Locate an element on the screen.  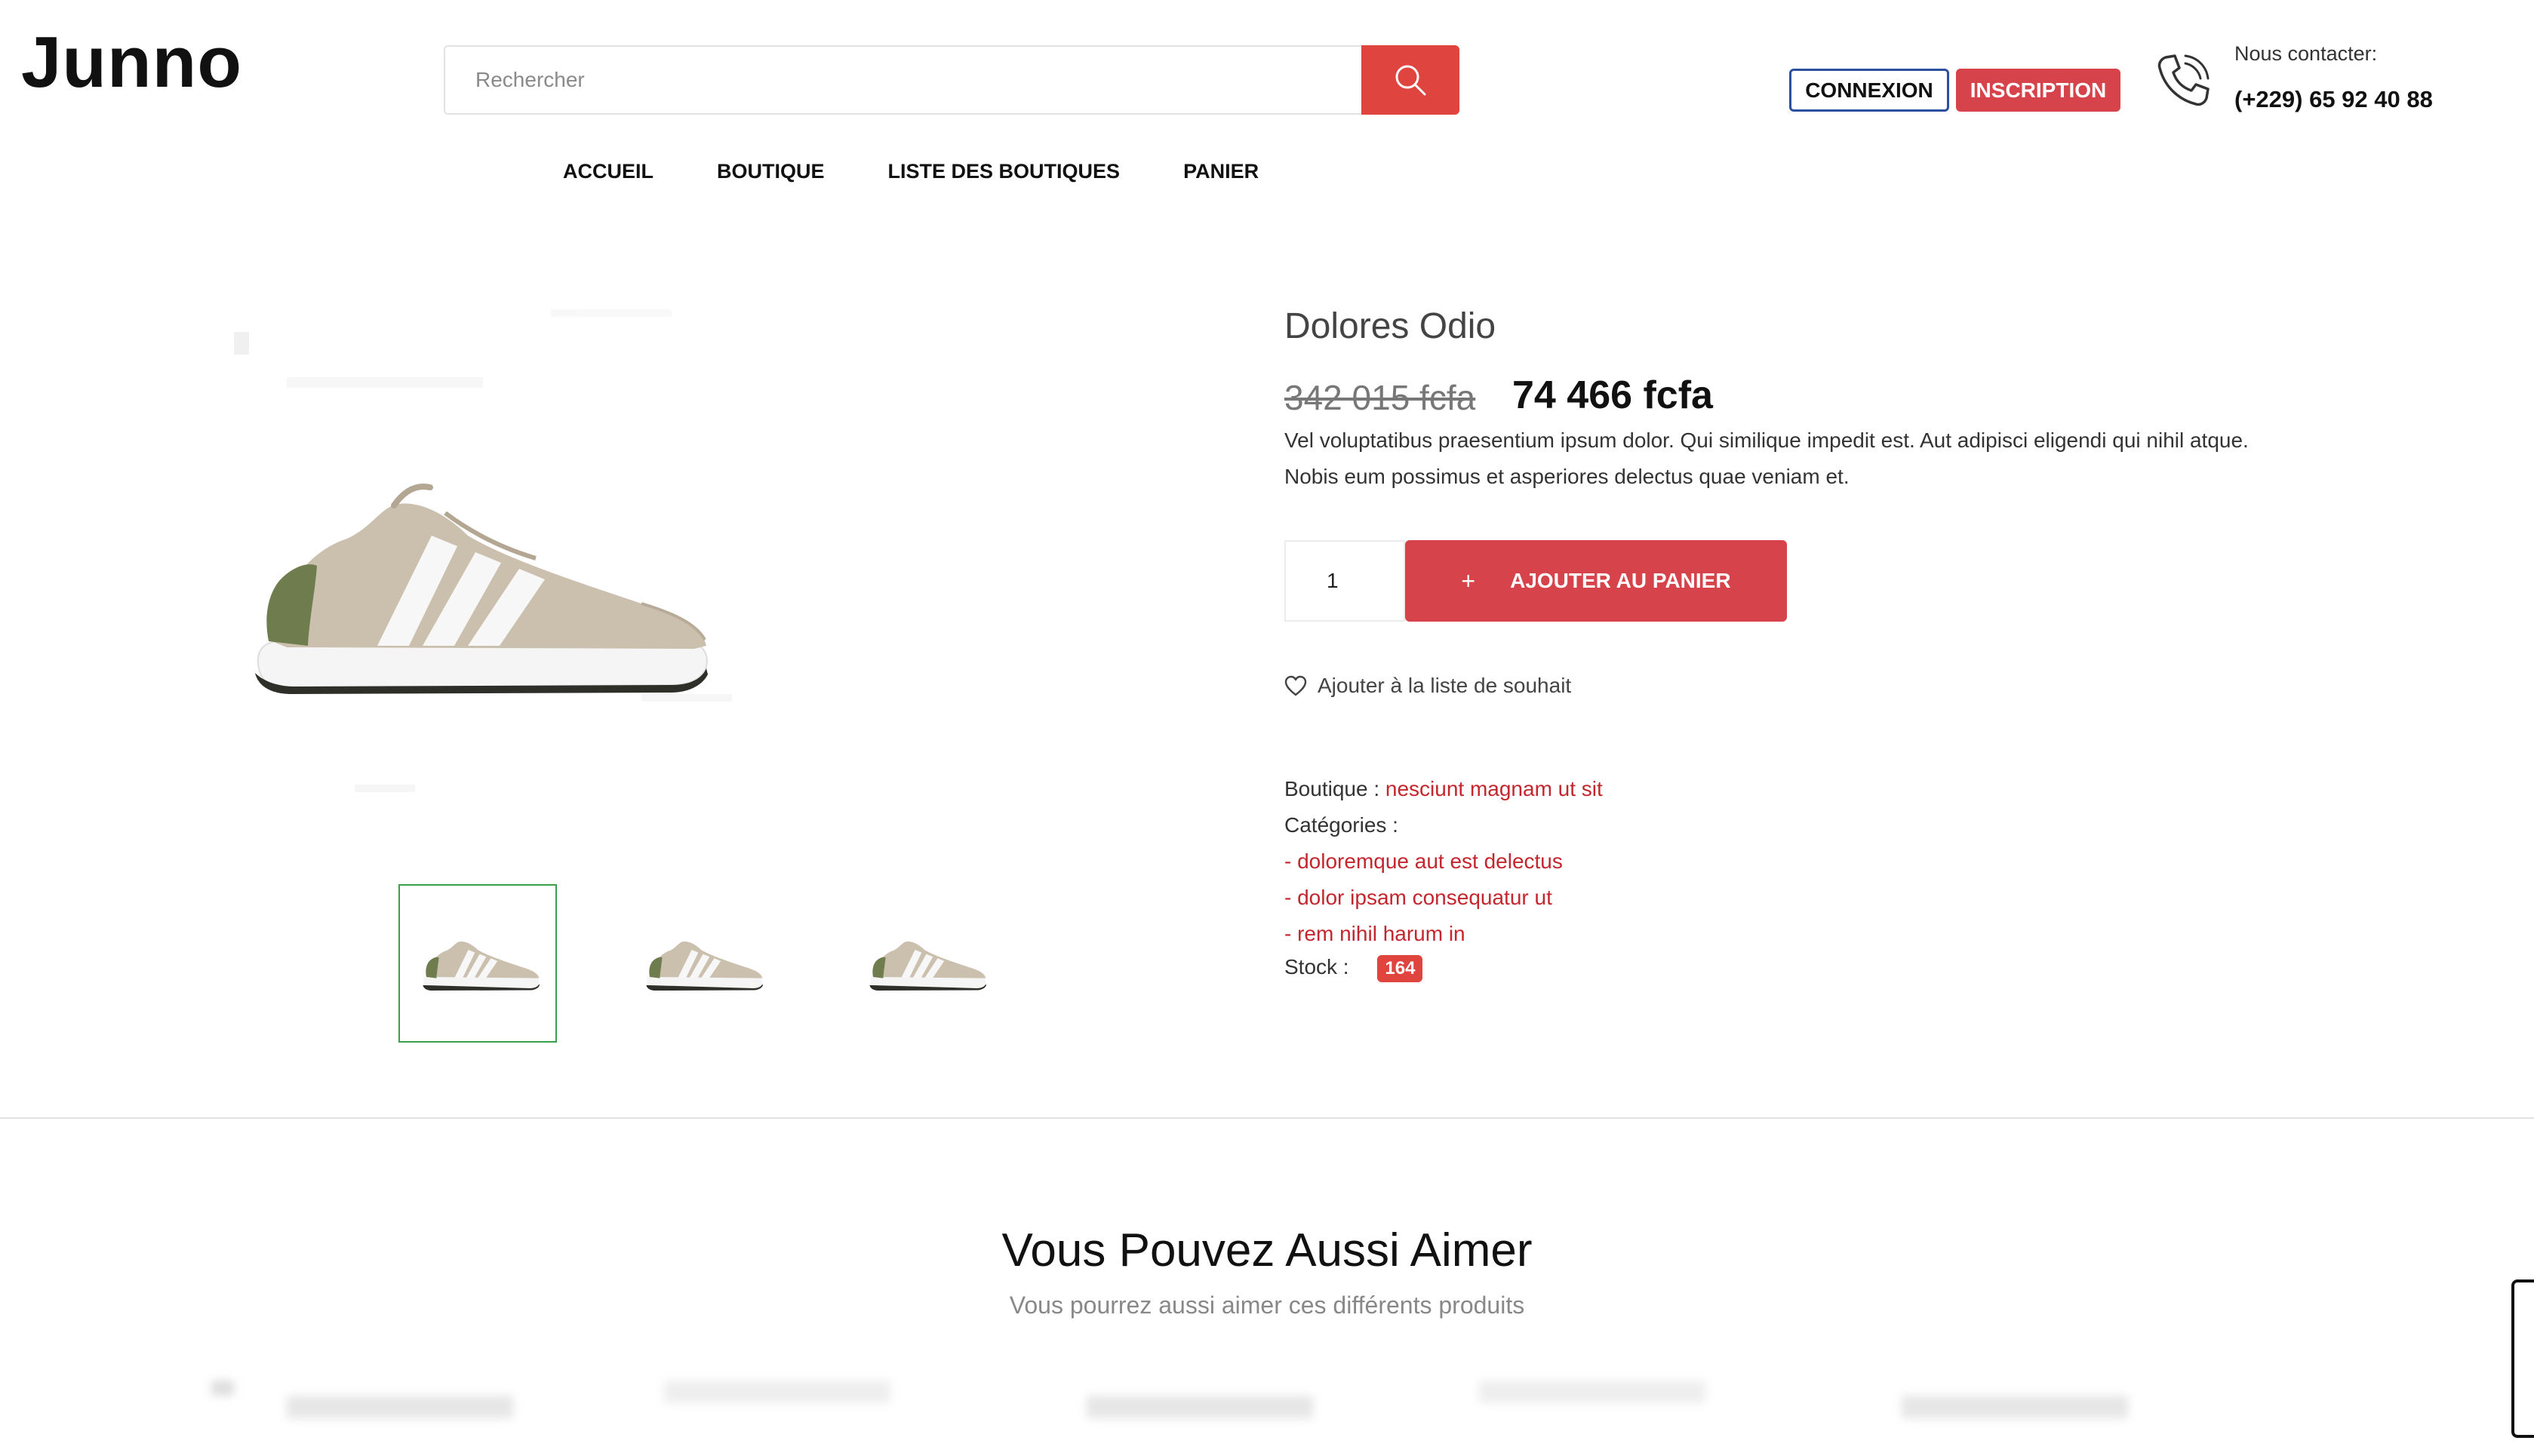
search-button is located at coordinates (1410, 80).